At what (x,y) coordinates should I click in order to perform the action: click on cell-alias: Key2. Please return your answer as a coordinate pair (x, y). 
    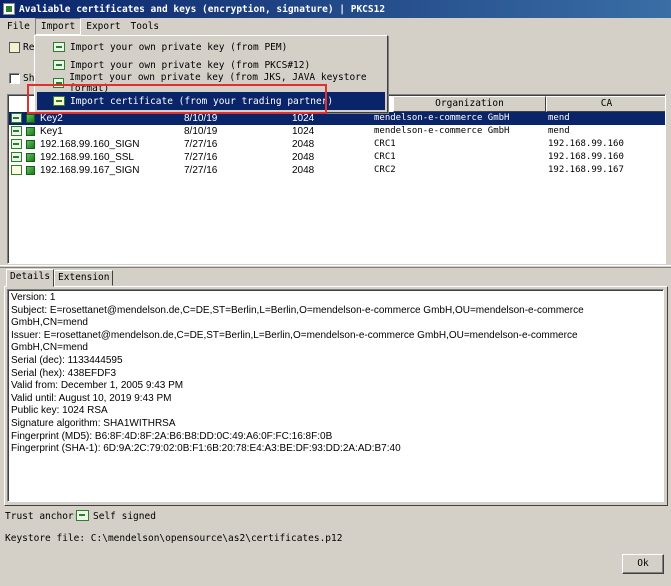
    Looking at the image, I should click on (51, 118).